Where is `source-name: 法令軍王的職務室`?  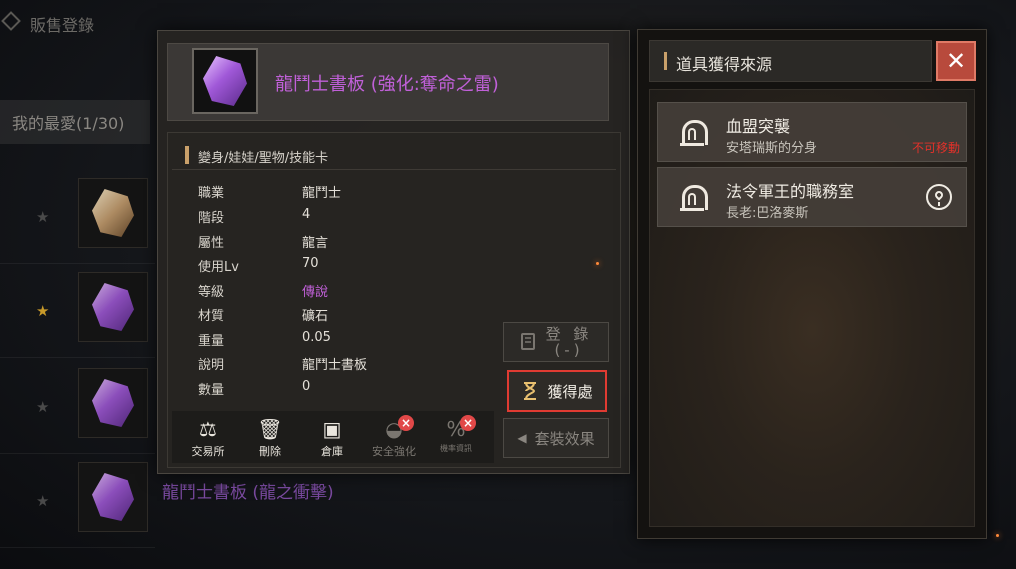
source-name: 法令軍王的職務室 is located at coordinates (790, 191).